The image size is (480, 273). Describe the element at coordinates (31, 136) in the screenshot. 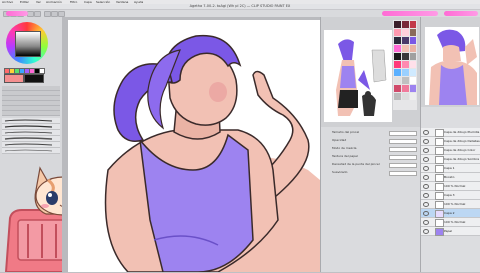

I see `brush-list` at that location.